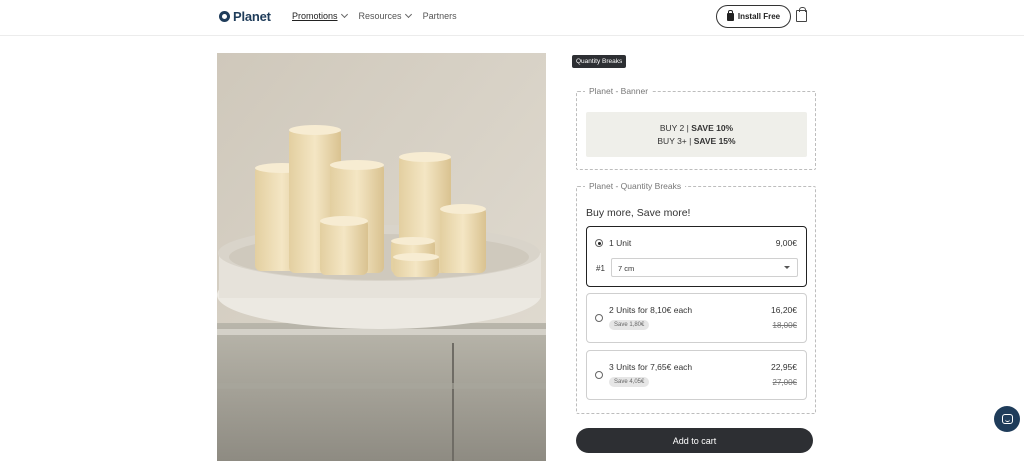 This screenshot has width=1024, height=461. I want to click on option-price: 9,00€, so click(786, 243).